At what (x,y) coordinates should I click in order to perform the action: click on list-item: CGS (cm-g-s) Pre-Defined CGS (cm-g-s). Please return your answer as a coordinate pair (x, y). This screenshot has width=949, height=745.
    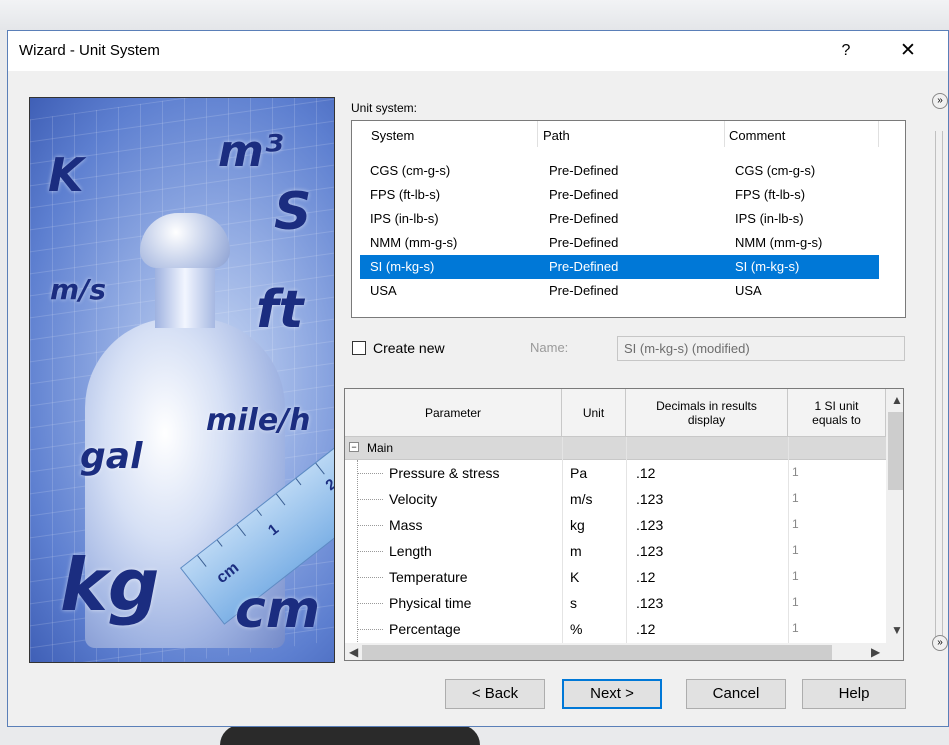
    Looking at the image, I should click on (619, 171).